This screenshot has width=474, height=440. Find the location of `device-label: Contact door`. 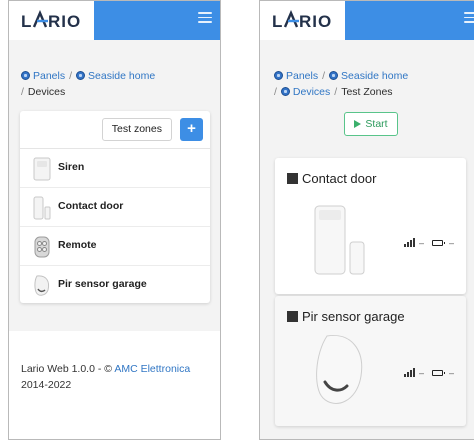

device-label: Contact door is located at coordinates (91, 206).